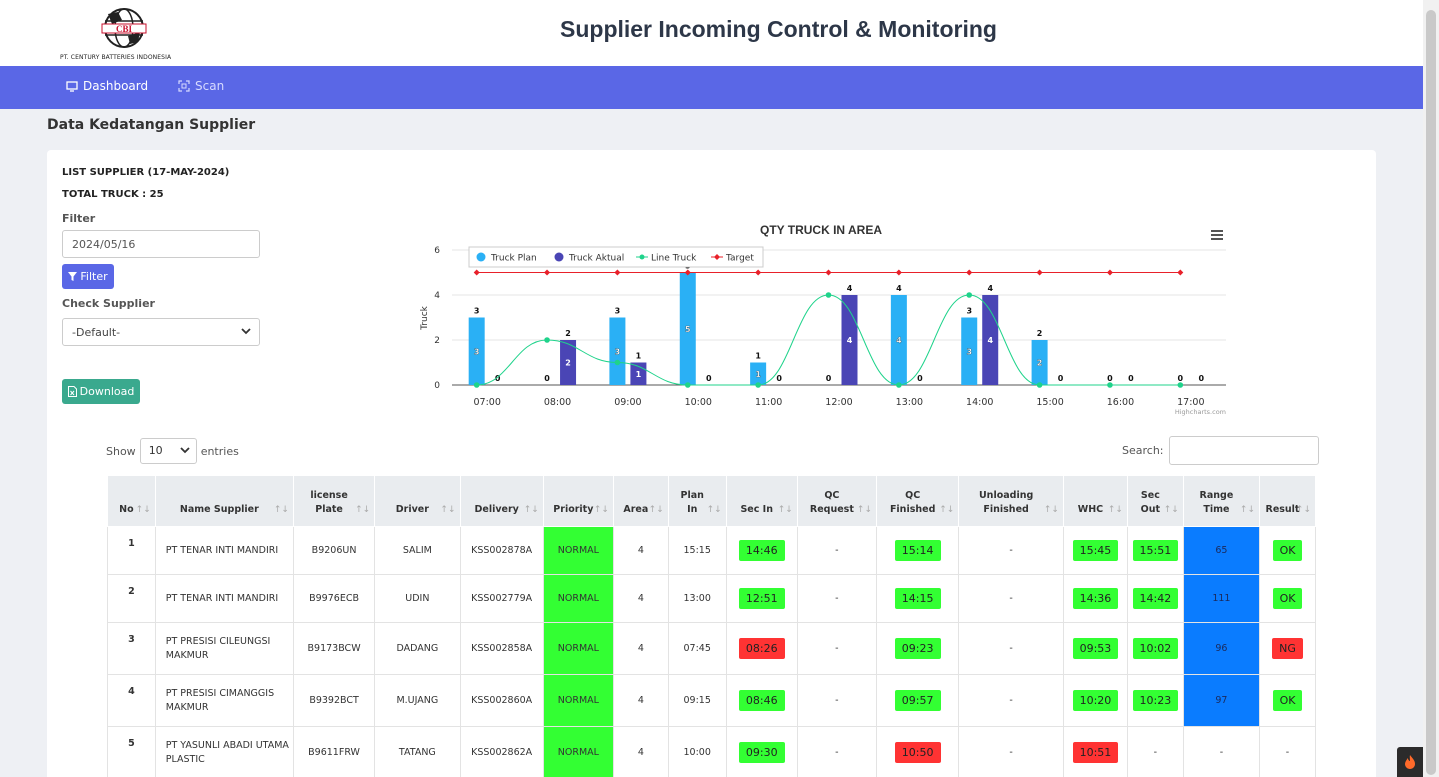  What do you see at coordinates (513, 259) in the screenshot?
I see `legend-label: Truck Plan` at bounding box center [513, 259].